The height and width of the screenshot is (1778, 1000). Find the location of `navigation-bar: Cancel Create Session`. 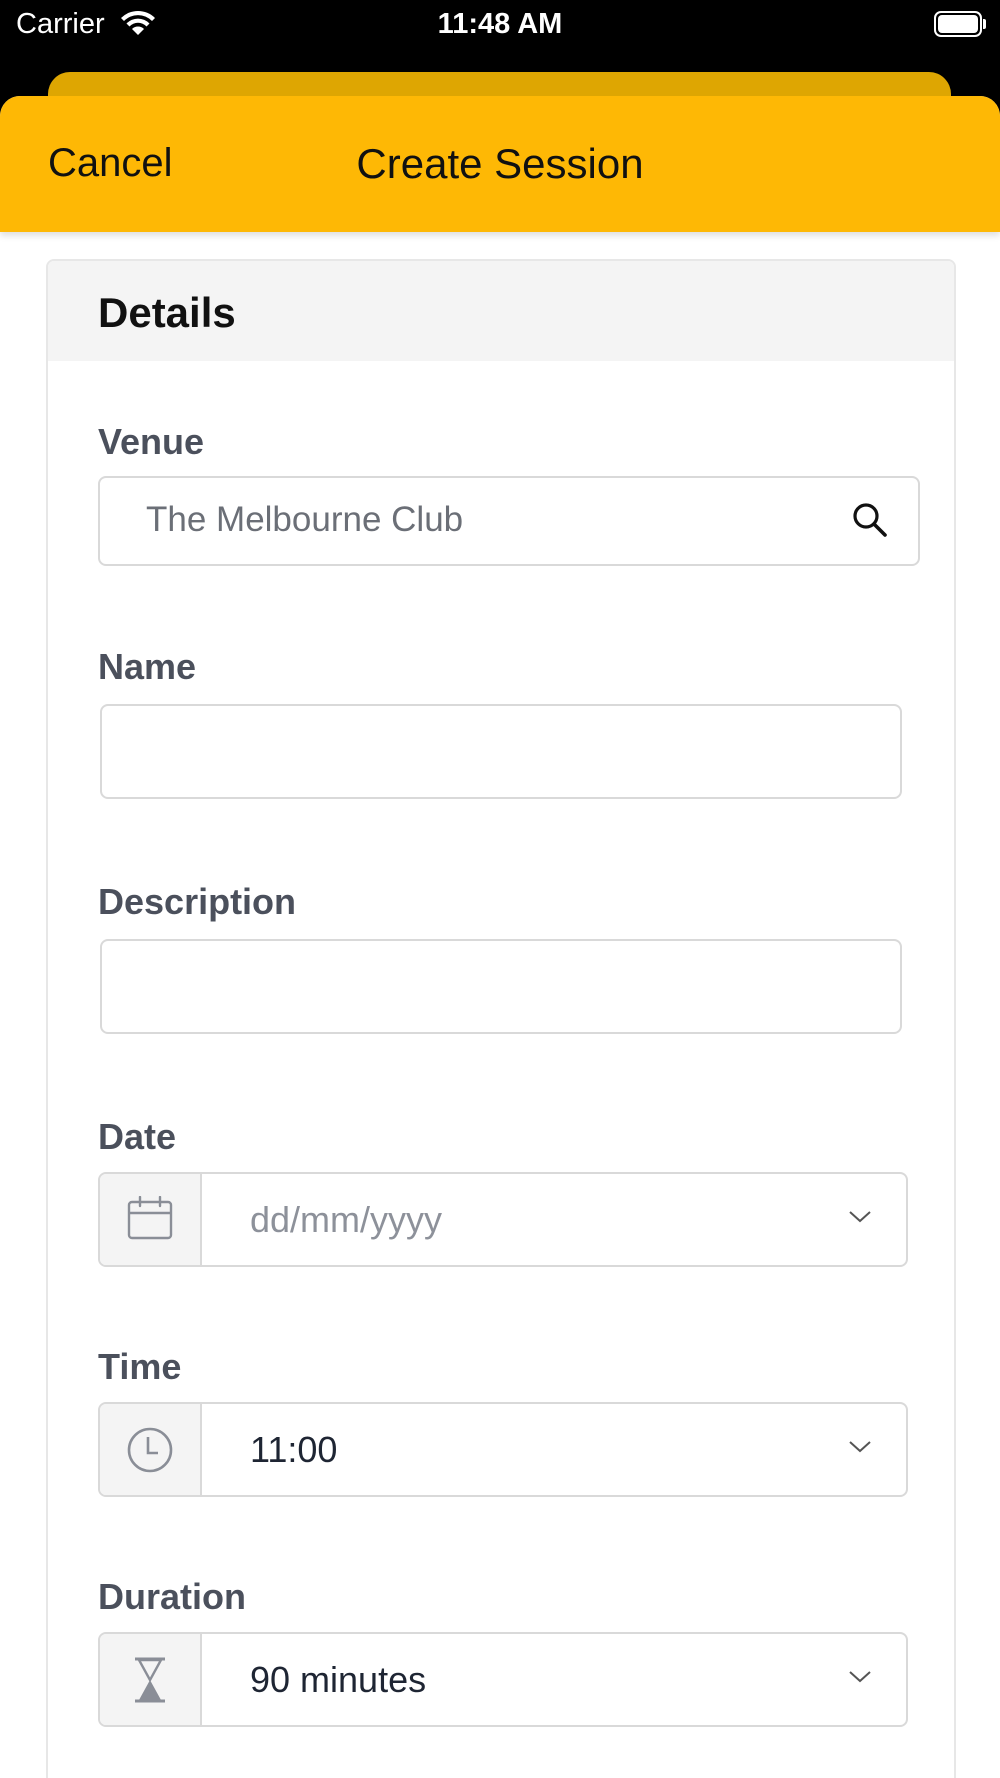

navigation-bar: Cancel Create Session is located at coordinates (500, 164).